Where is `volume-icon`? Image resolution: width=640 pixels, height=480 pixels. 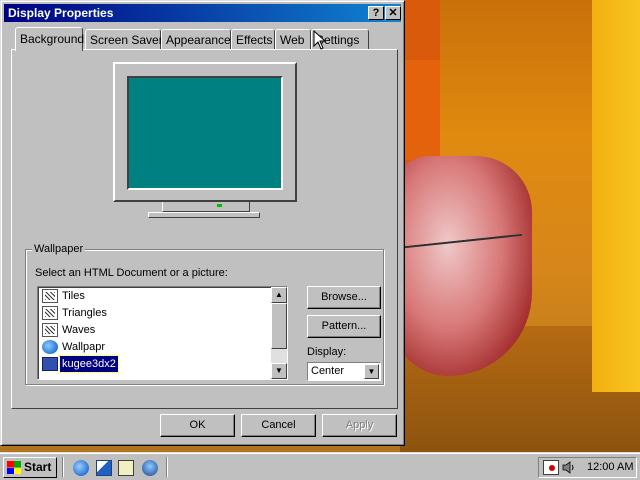
volume-icon is located at coordinates (568, 467).